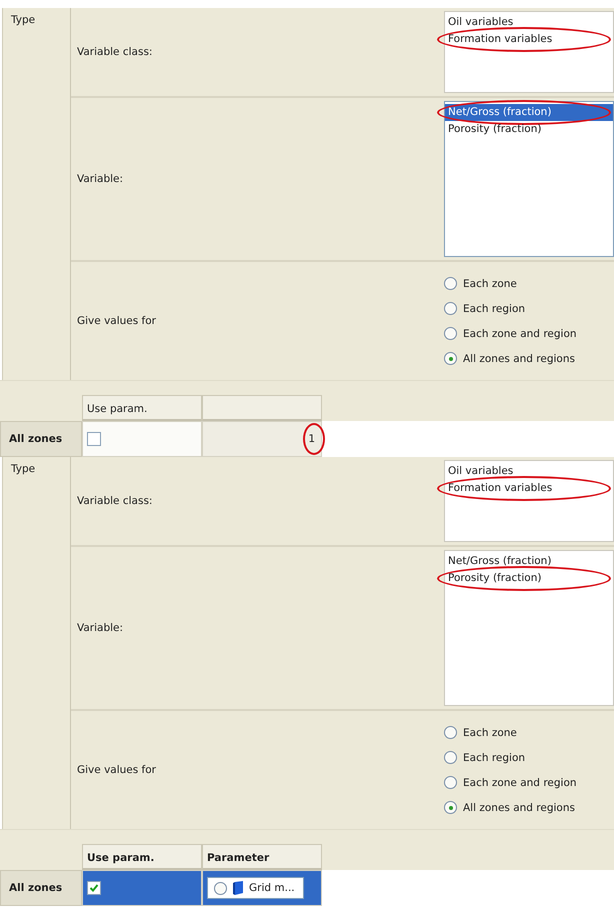 This screenshot has width=614, height=919. What do you see at coordinates (262, 408) in the screenshot?
I see `column-header` at bounding box center [262, 408].